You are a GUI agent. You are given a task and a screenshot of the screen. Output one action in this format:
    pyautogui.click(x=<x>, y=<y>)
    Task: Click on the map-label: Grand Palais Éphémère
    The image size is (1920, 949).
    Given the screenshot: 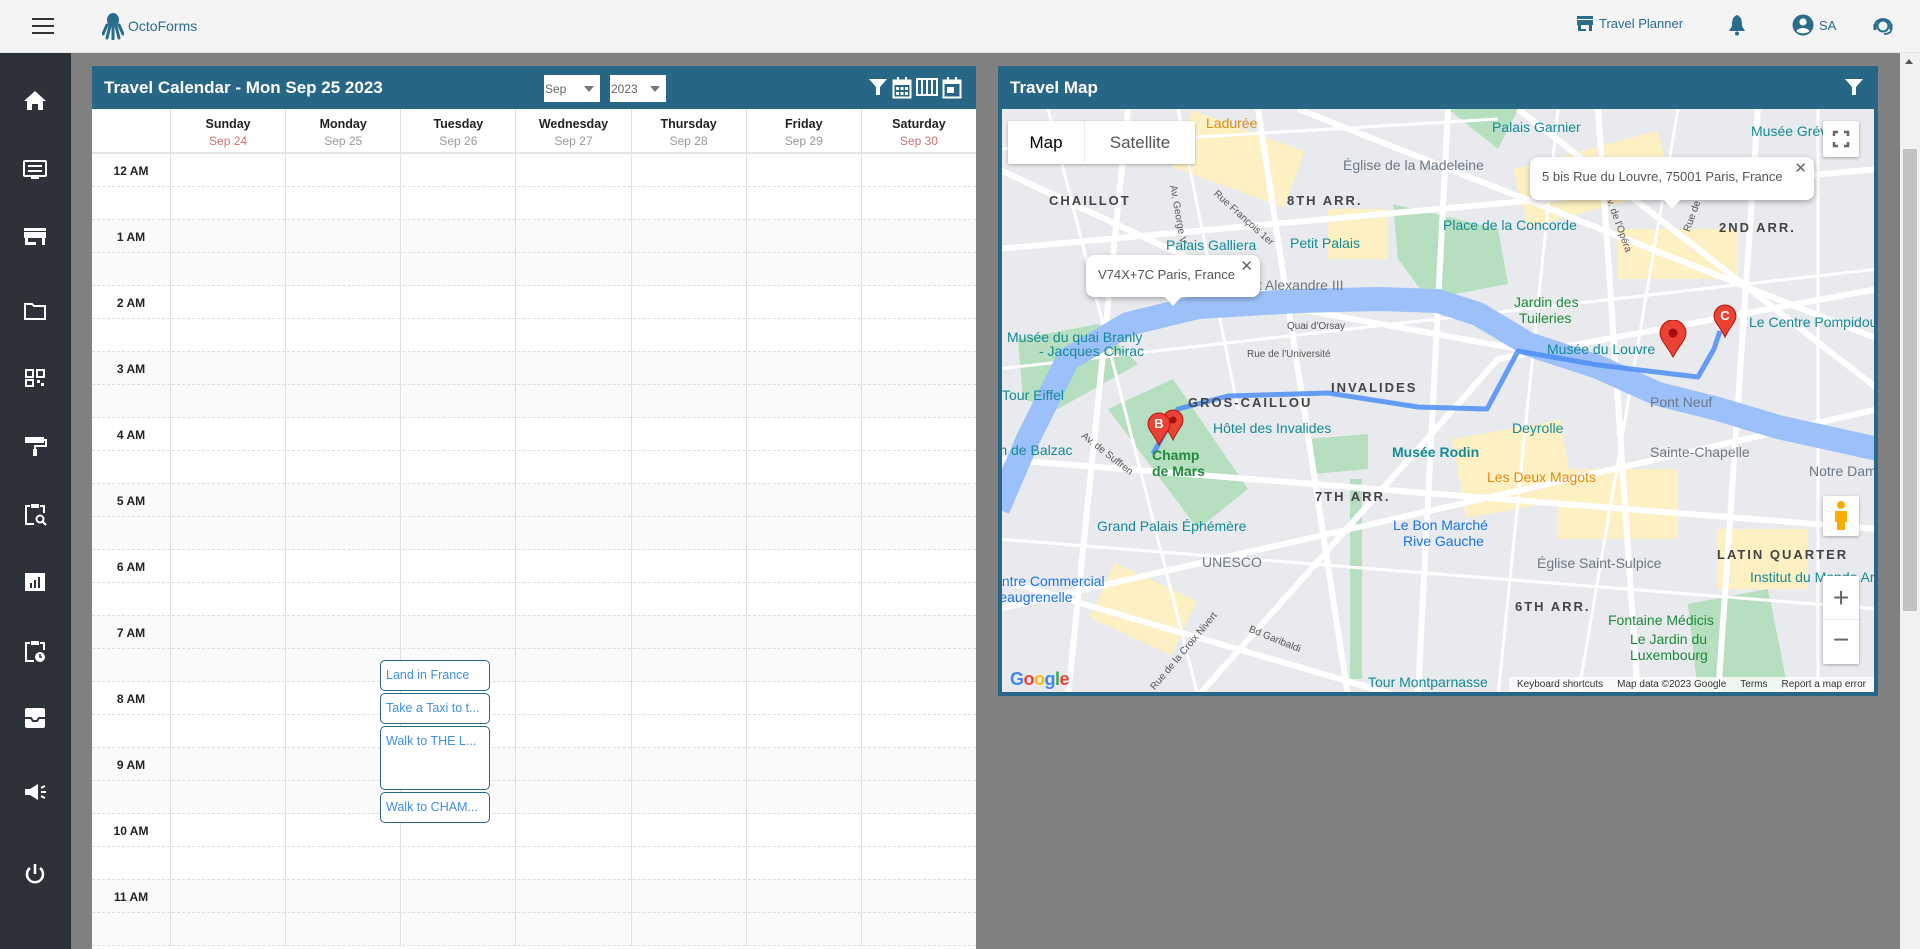 What is the action you would take?
    pyautogui.click(x=1171, y=526)
    